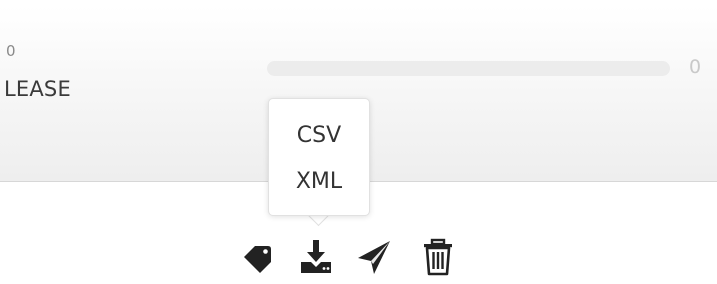 The height and width of the screenshot is (284, 717). What do you see at coordinates (319, 136) in the screenshot?
I see `menu-item-csv: CSV` at bounding box center [319, 136].